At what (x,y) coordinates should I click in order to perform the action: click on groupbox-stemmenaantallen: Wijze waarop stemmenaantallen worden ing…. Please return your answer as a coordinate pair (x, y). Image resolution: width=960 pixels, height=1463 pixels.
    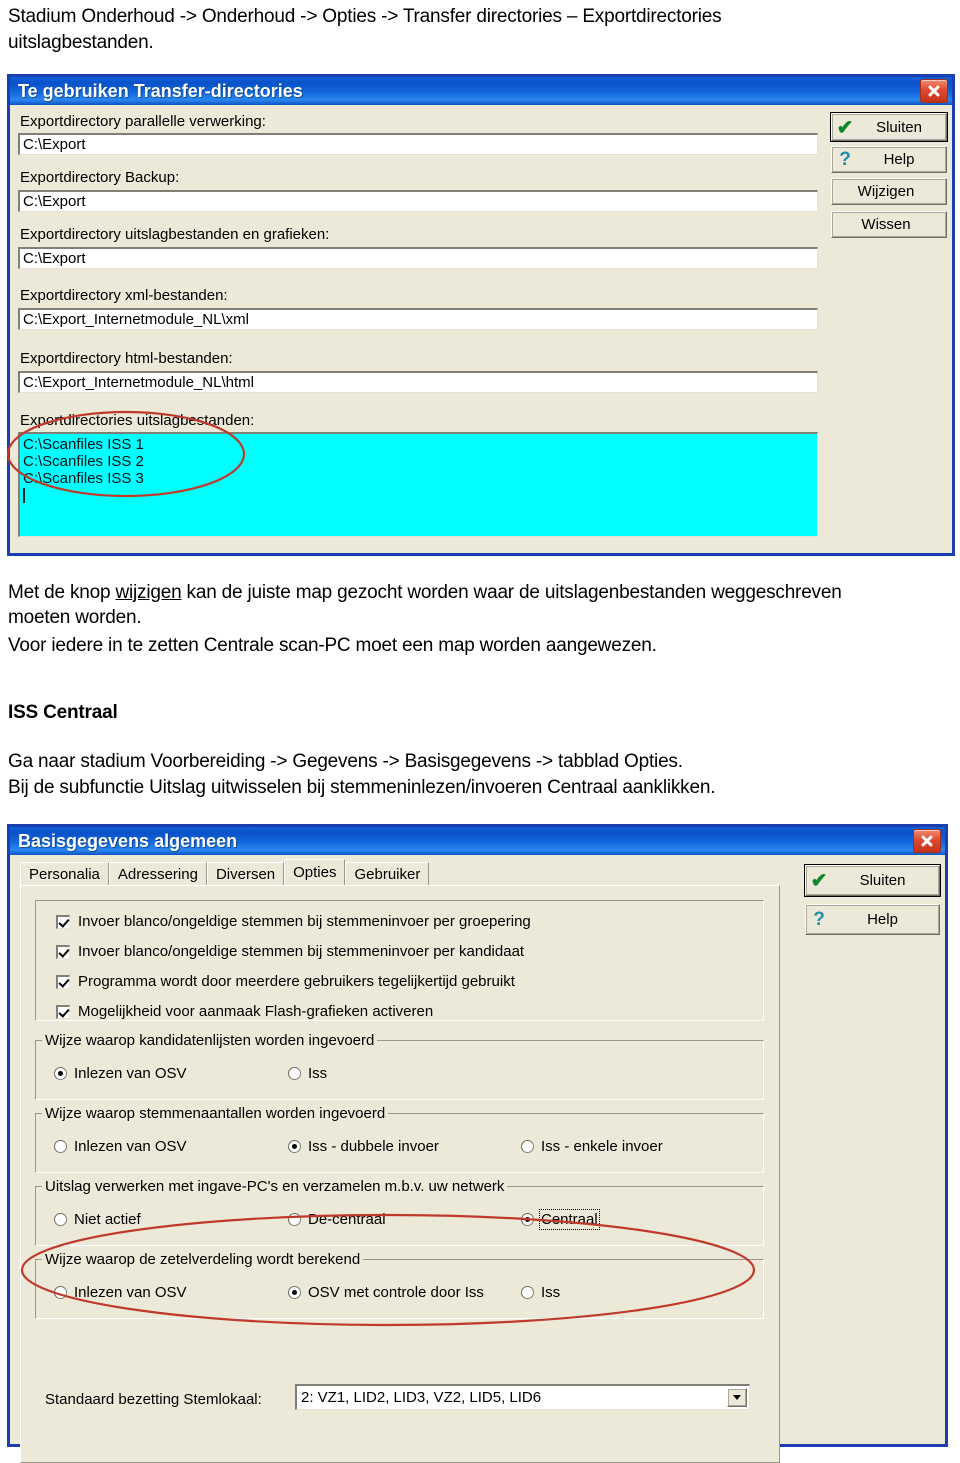
    Looking at the image, I should click on (399, 1139).